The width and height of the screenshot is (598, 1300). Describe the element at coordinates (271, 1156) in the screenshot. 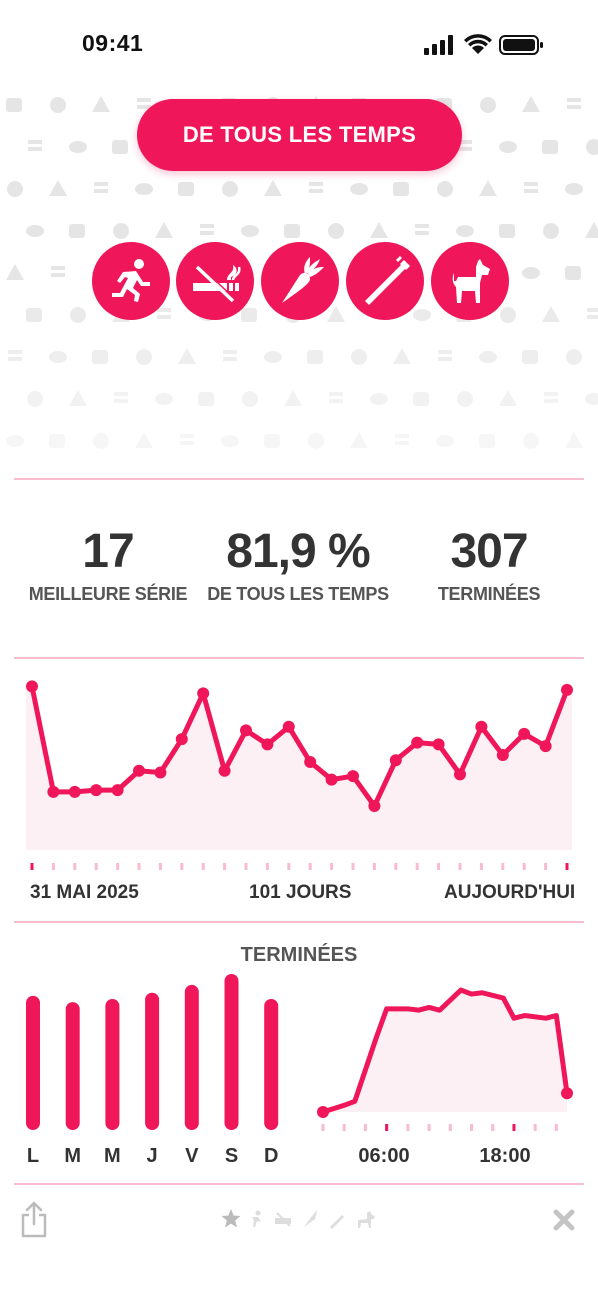

I see `weekday-label: D` at that location.